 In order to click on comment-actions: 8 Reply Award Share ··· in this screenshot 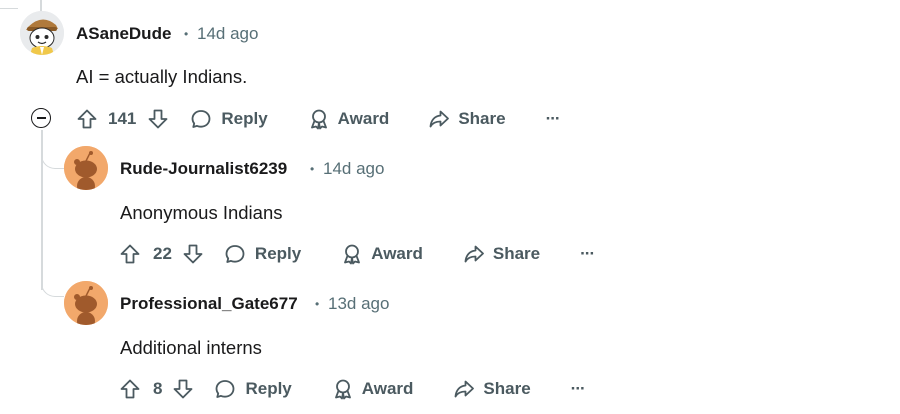, I will do `click(352, 389)`.